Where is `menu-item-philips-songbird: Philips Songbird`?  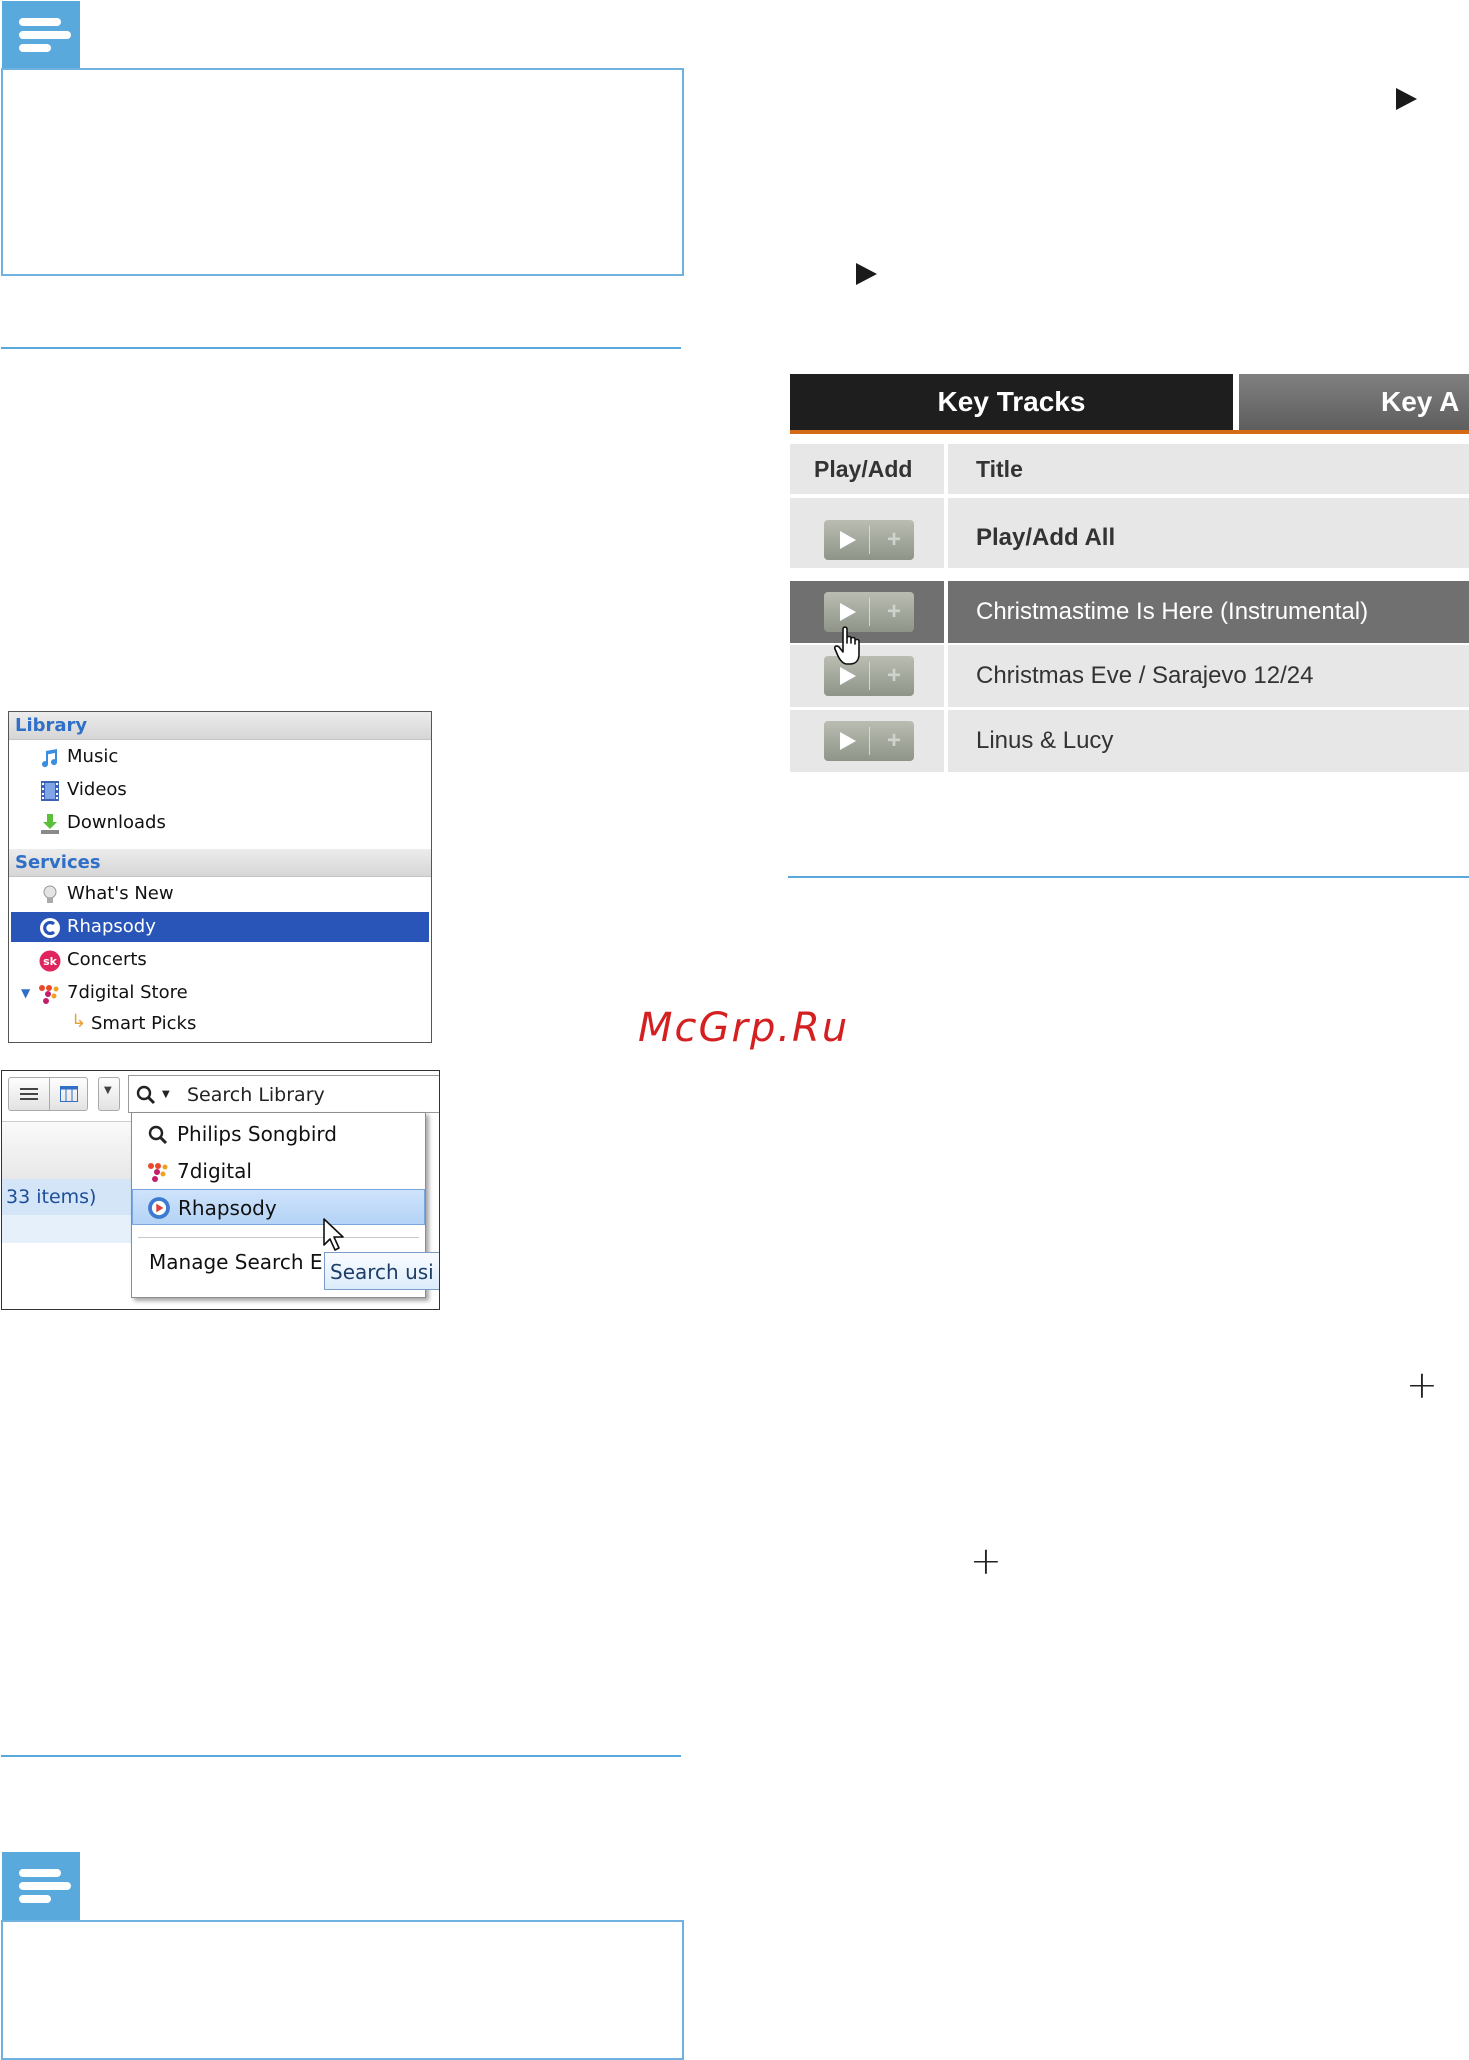
menu-item-philips-songbird: Philips Songbird is located at coordinates (278, 1134).